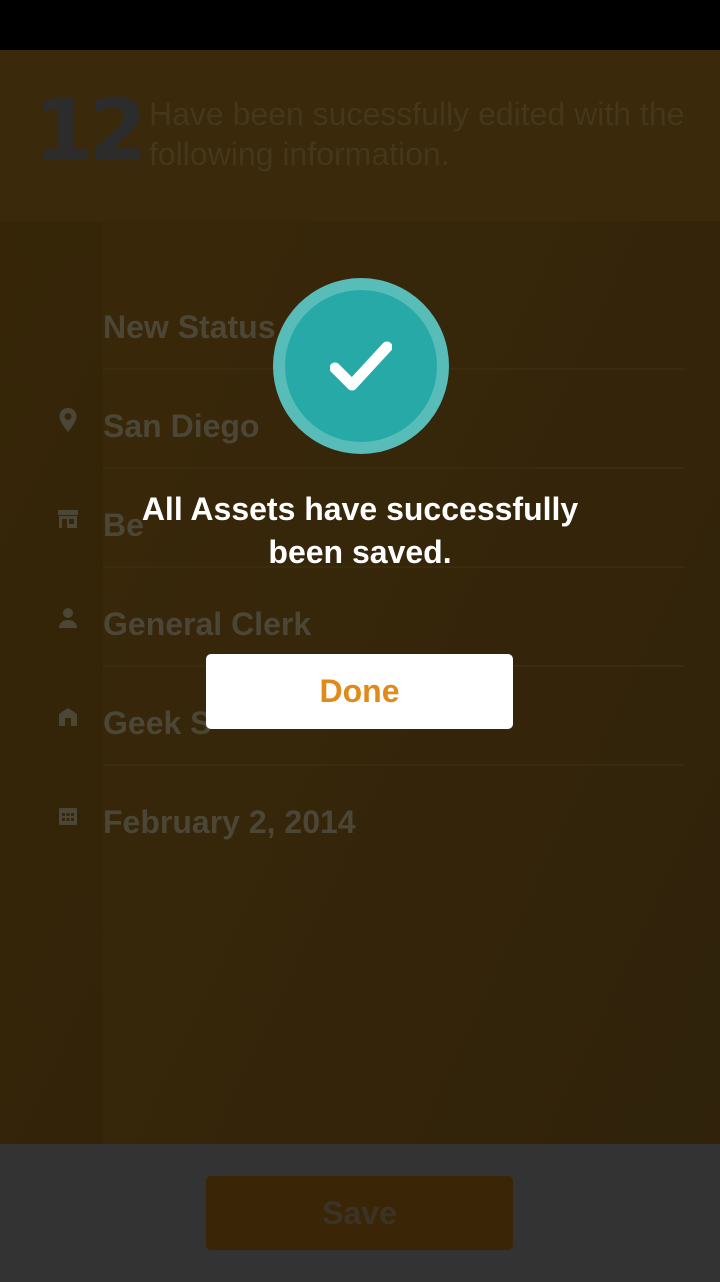  What do you see at coordinates (359, 691) in the screenshot?
I see `done-button: Done` at bounding box center [359, 691].